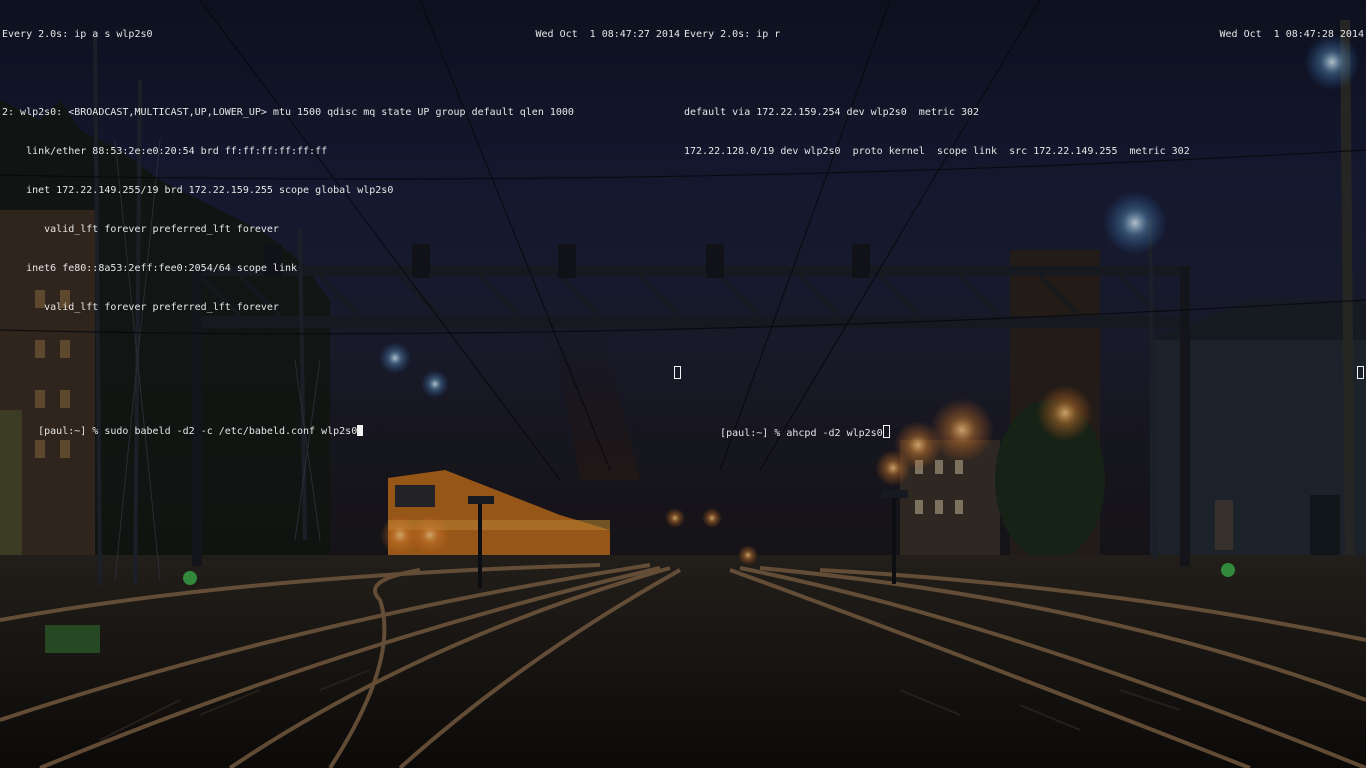 Image resolution: width=1366 pixels, height=768 pixels. I want to click on watch-header: Every 2.0s: ip r Wed Oct 1 08:47:28 2014, so click(1024, 34).